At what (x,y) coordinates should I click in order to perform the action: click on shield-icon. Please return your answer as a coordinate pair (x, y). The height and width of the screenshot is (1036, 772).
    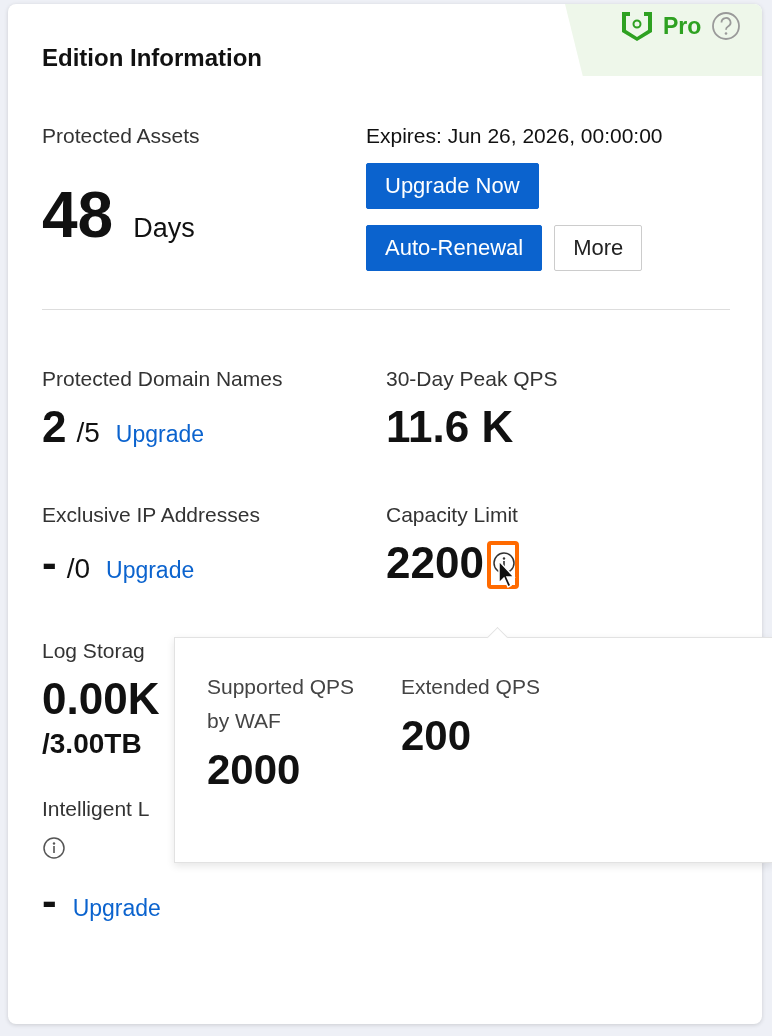
    Looking at the image, I should click on (637, 26).